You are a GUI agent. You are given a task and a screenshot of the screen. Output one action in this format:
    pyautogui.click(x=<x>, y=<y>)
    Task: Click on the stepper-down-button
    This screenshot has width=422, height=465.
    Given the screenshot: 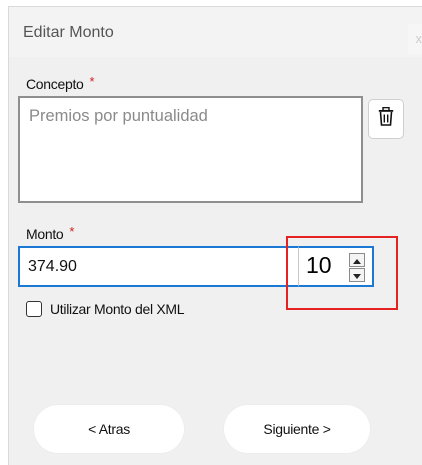 What is the action you would take?
    pyautogui.click(x=357, y=275)
    